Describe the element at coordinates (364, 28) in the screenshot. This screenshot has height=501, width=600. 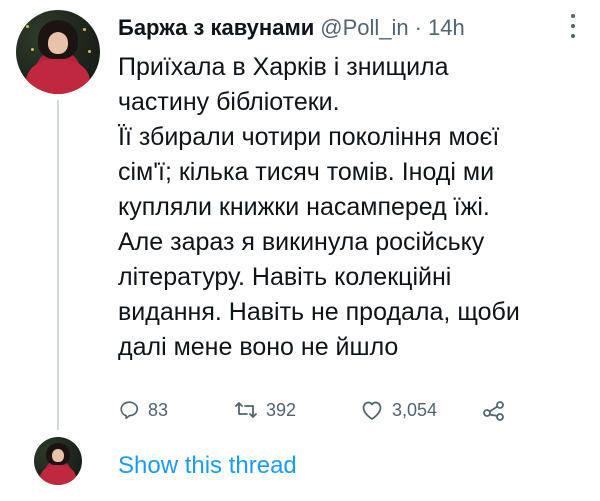
I see `author-handle: @Poll_in` at that location.